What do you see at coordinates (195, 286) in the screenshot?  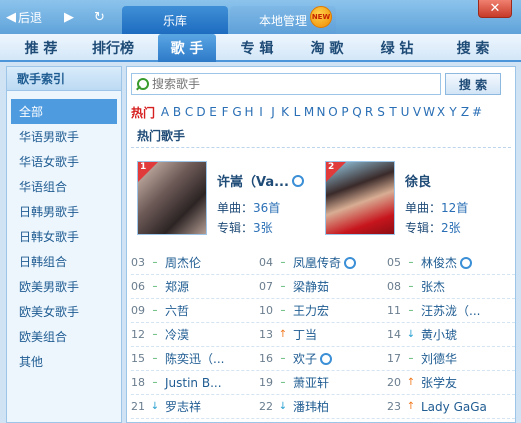 I see `singer-item: 06– 郑源` at bounding box center [195, 286].